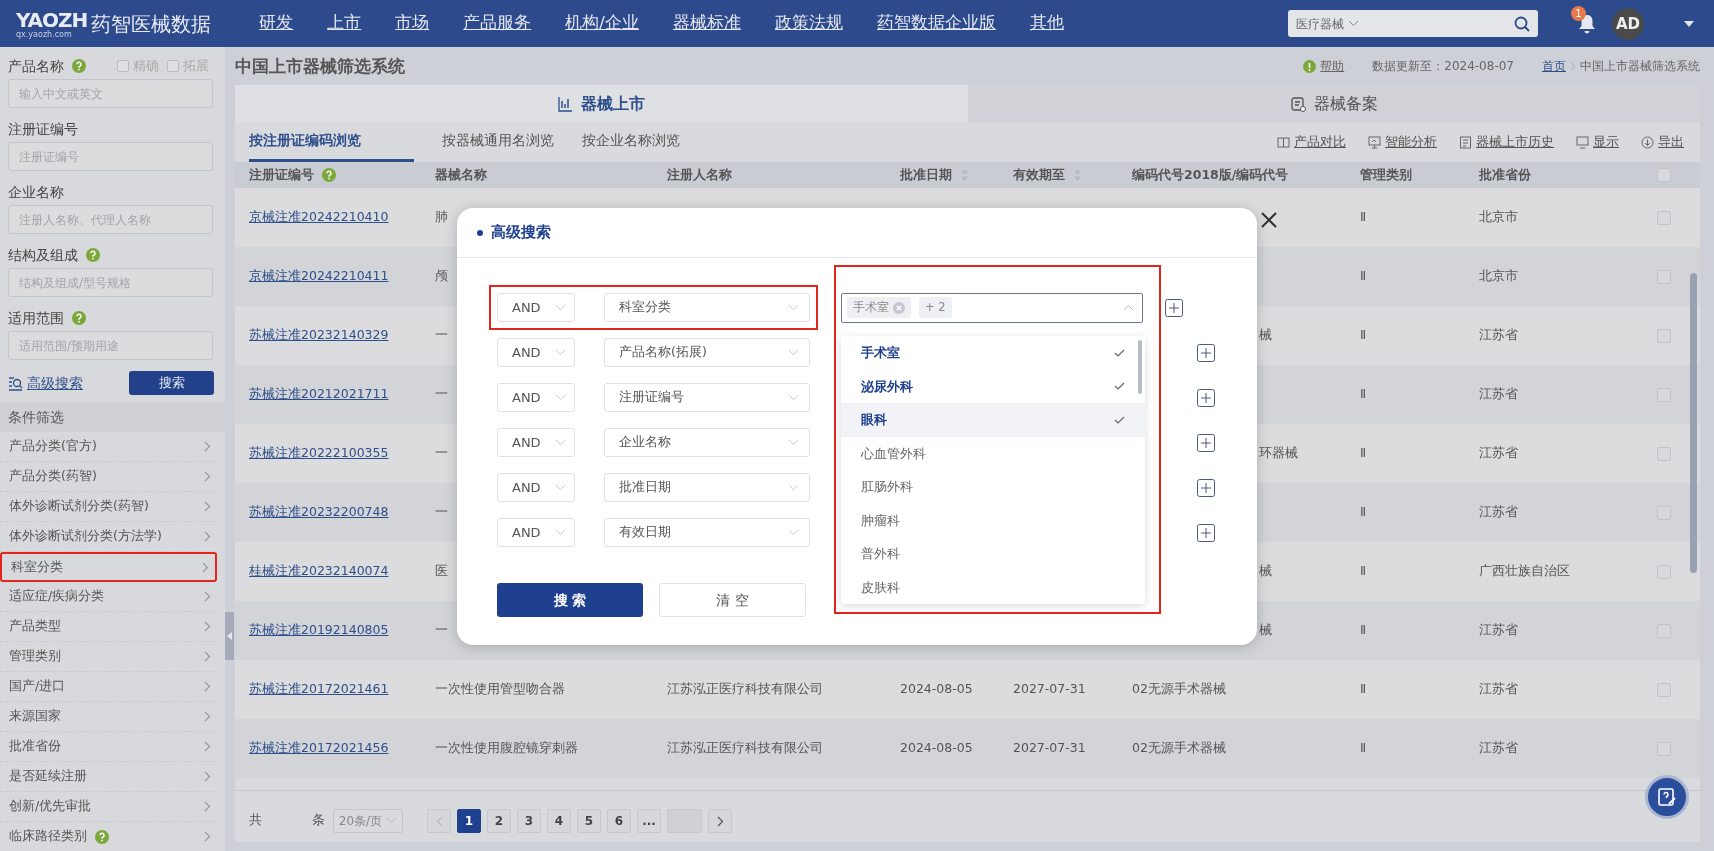 The image size is (1714, 851). I want to click on registration-link: 苏械注准20172021461, so click(342, 689).